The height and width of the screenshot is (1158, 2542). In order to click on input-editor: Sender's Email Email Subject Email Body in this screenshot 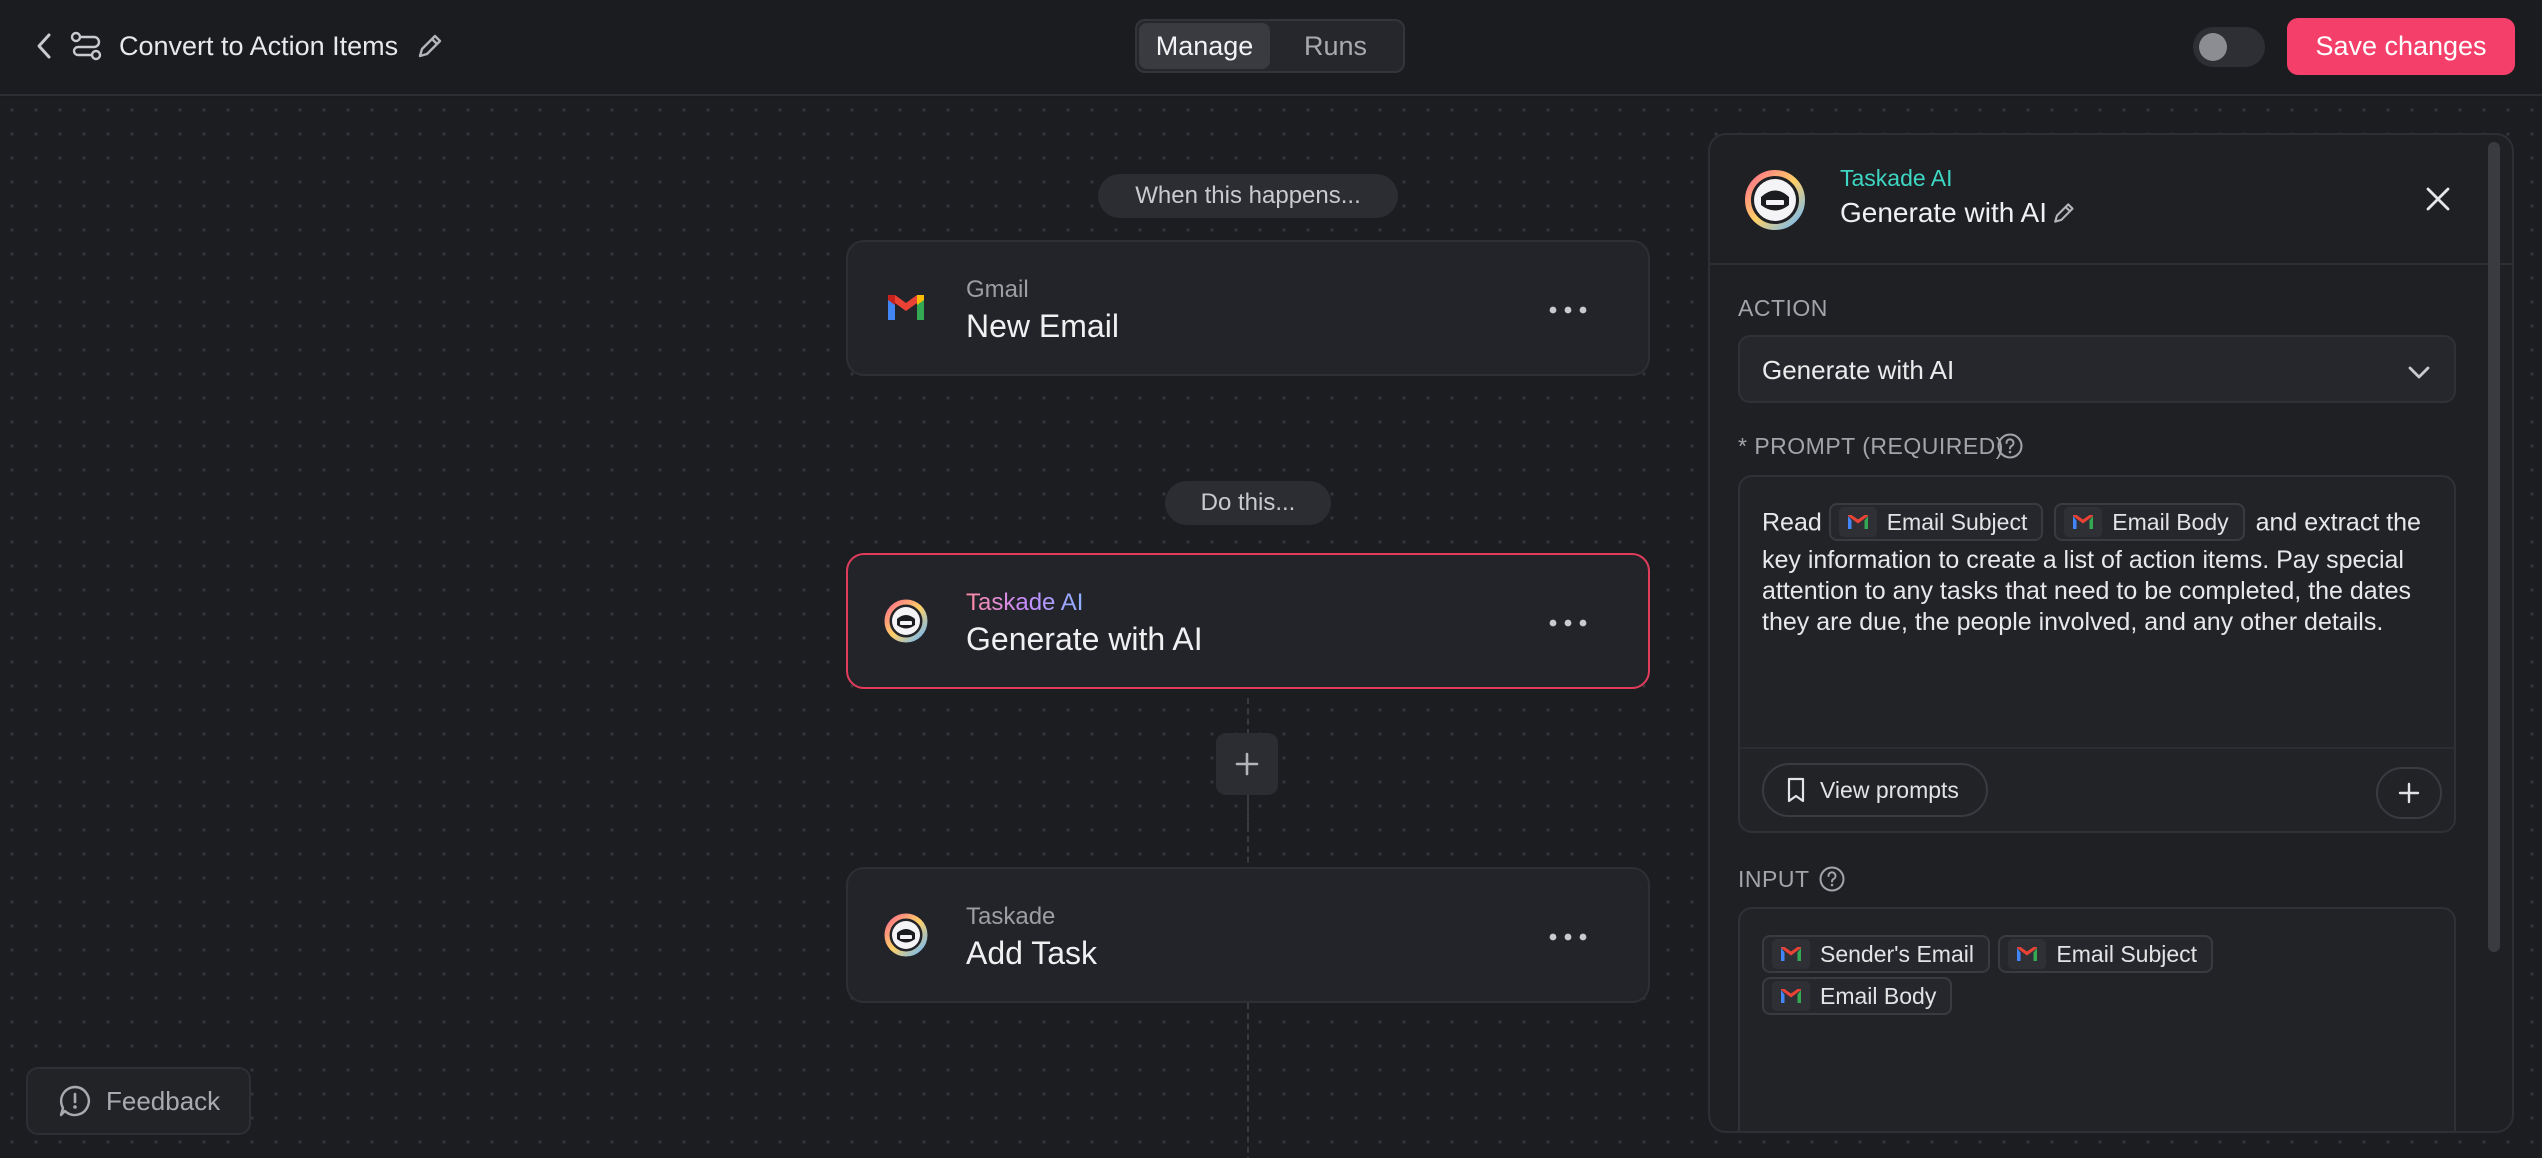, I will do `click(2097, 1019)`.